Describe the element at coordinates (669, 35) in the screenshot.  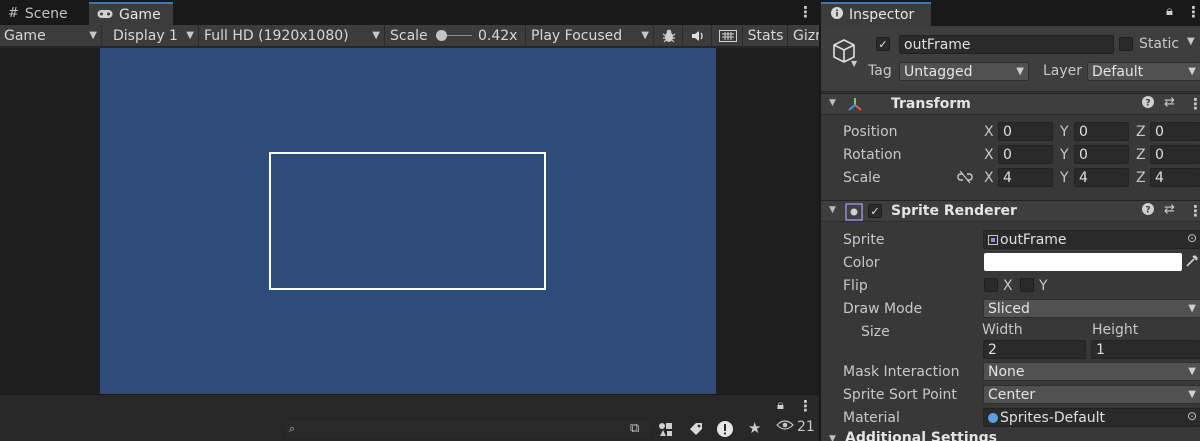
I see `bug-icon` at that location.